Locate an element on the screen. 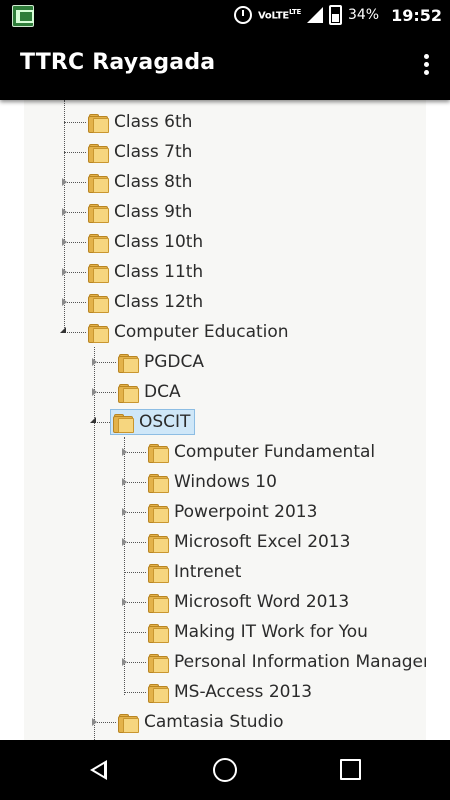  tree-node-oscit: OSCIT is located at coordinates (153, 422).